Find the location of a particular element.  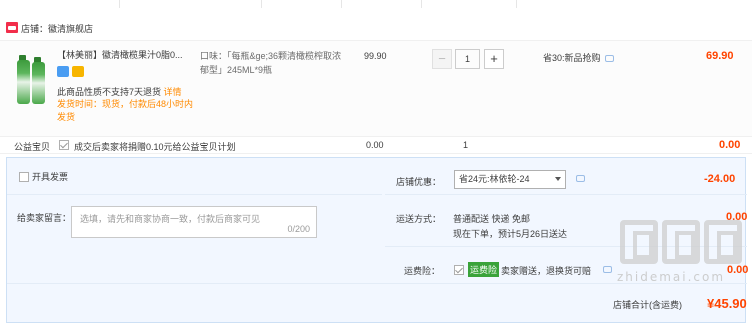

top-strip is located at coordinates (376, 4).